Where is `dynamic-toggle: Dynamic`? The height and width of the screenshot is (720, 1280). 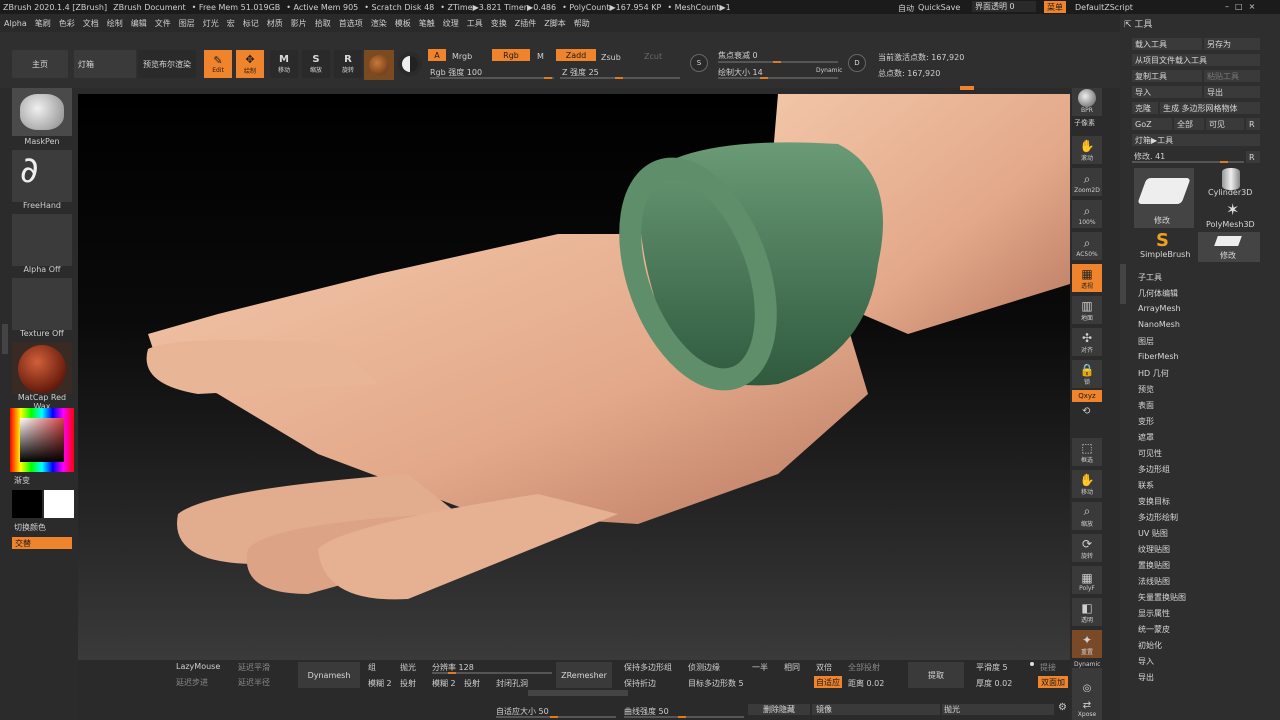 dynamic-toggle: Dynamic is located at coordinates (829, 70).